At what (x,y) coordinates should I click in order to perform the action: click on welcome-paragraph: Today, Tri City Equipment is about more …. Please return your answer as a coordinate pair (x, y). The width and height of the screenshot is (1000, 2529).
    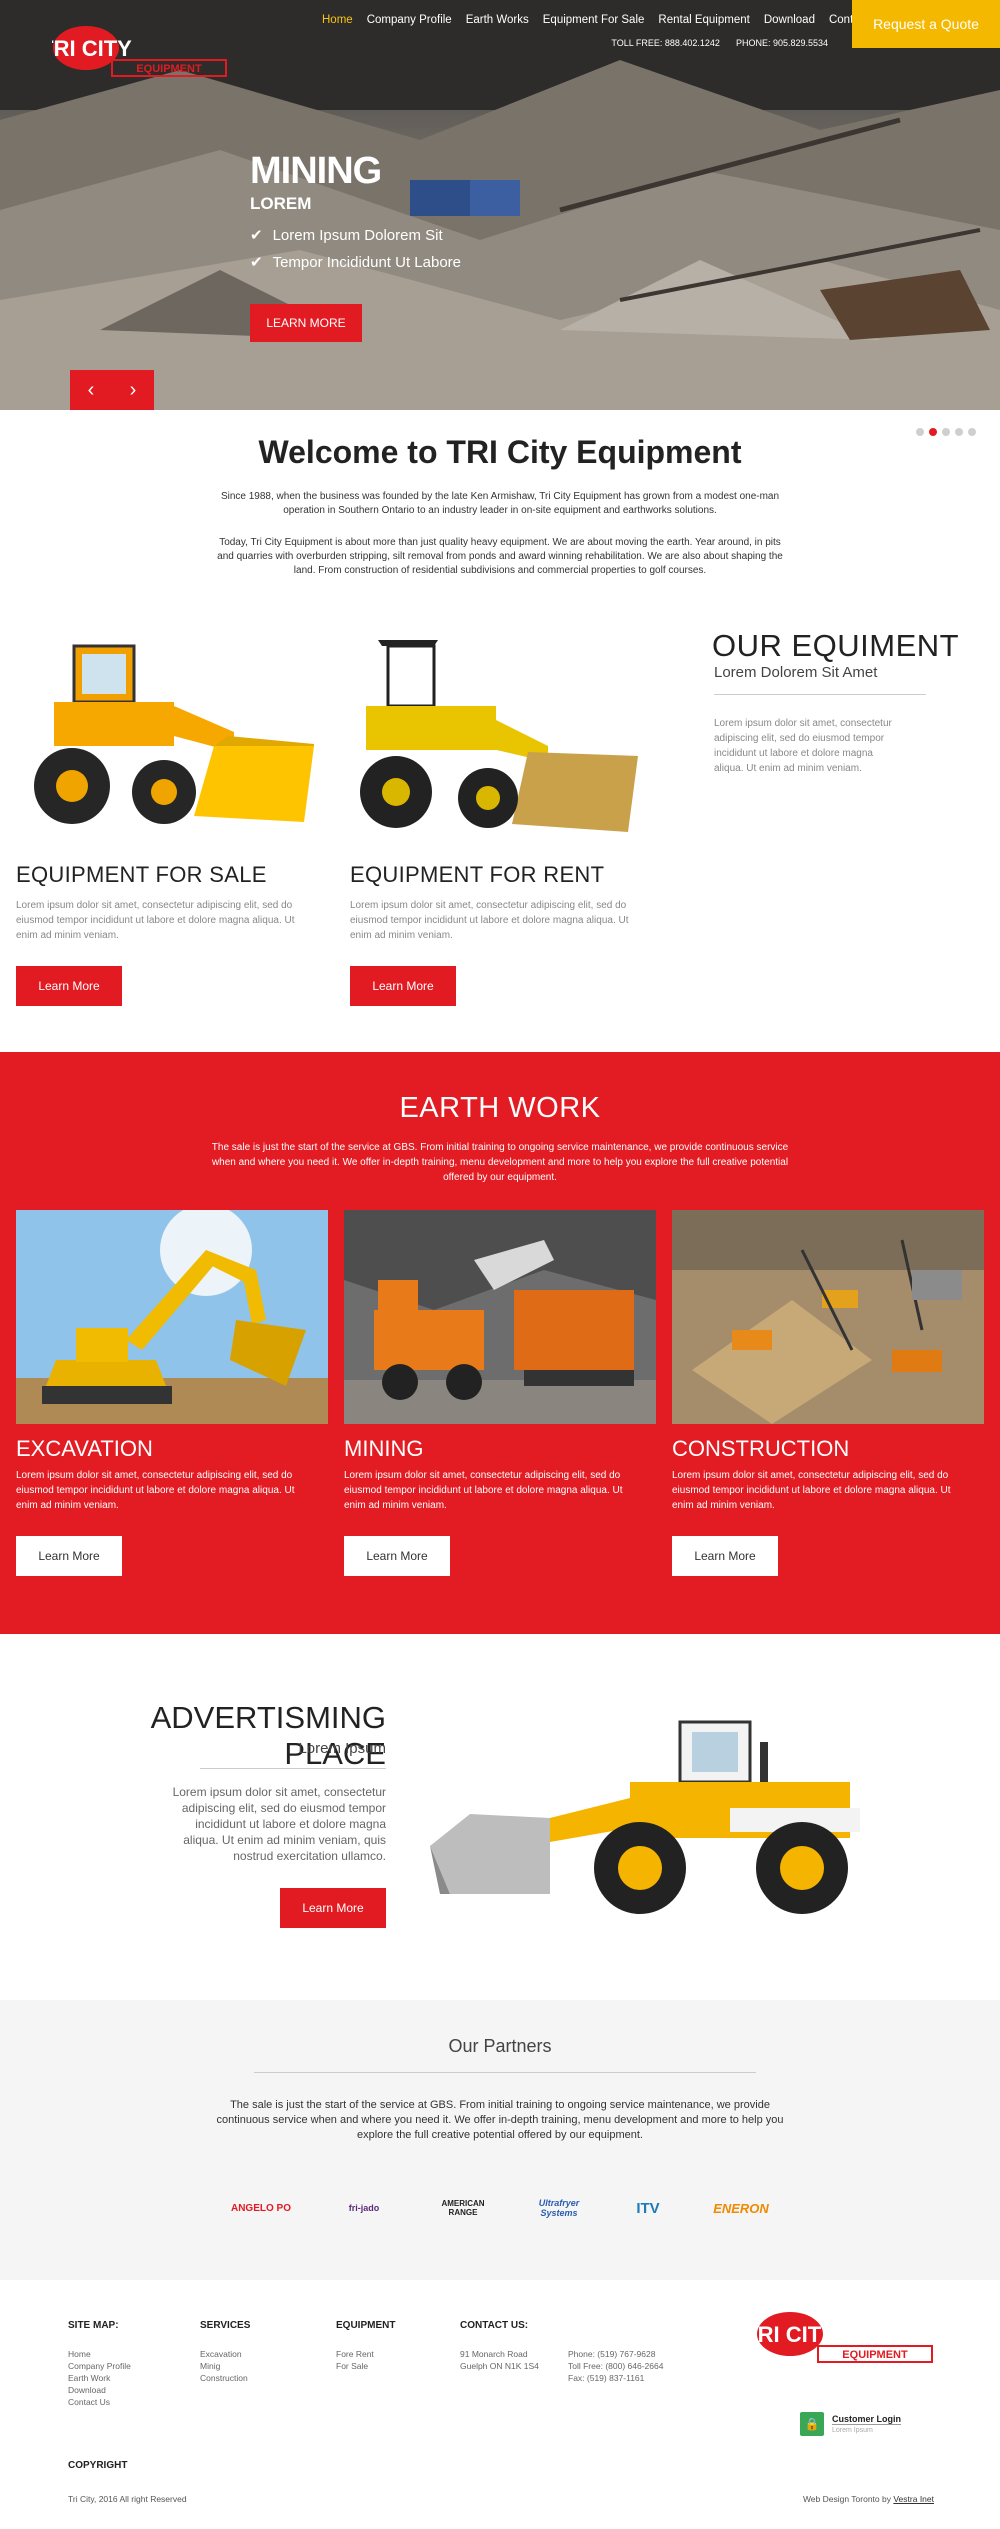
    Looking at the image, I should click on (500, 556).